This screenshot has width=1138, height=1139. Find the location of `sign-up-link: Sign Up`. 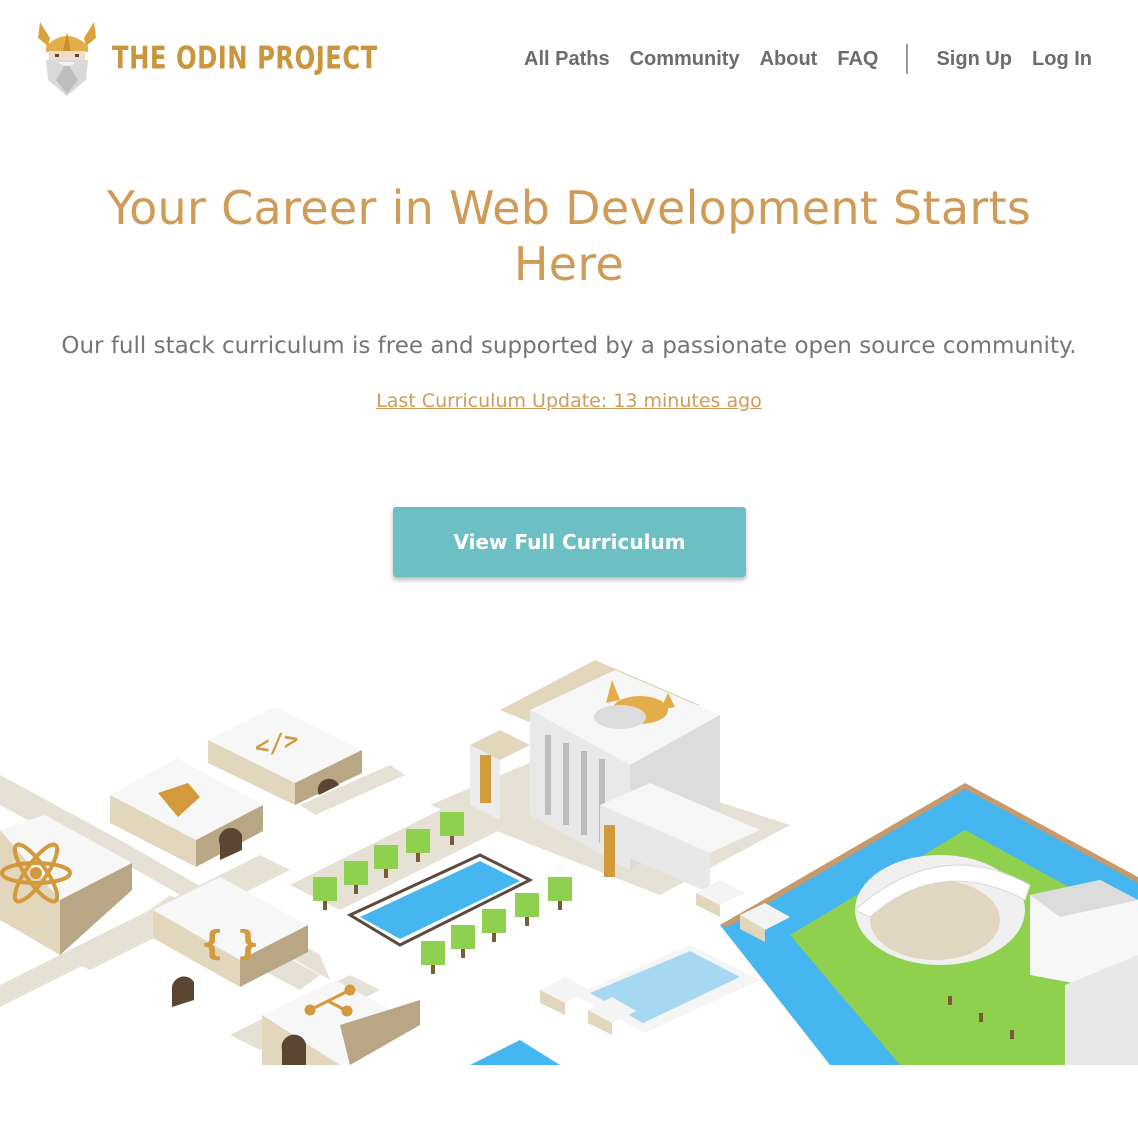

sign-up-link: Sign Up is located at coordinates (974, 59).